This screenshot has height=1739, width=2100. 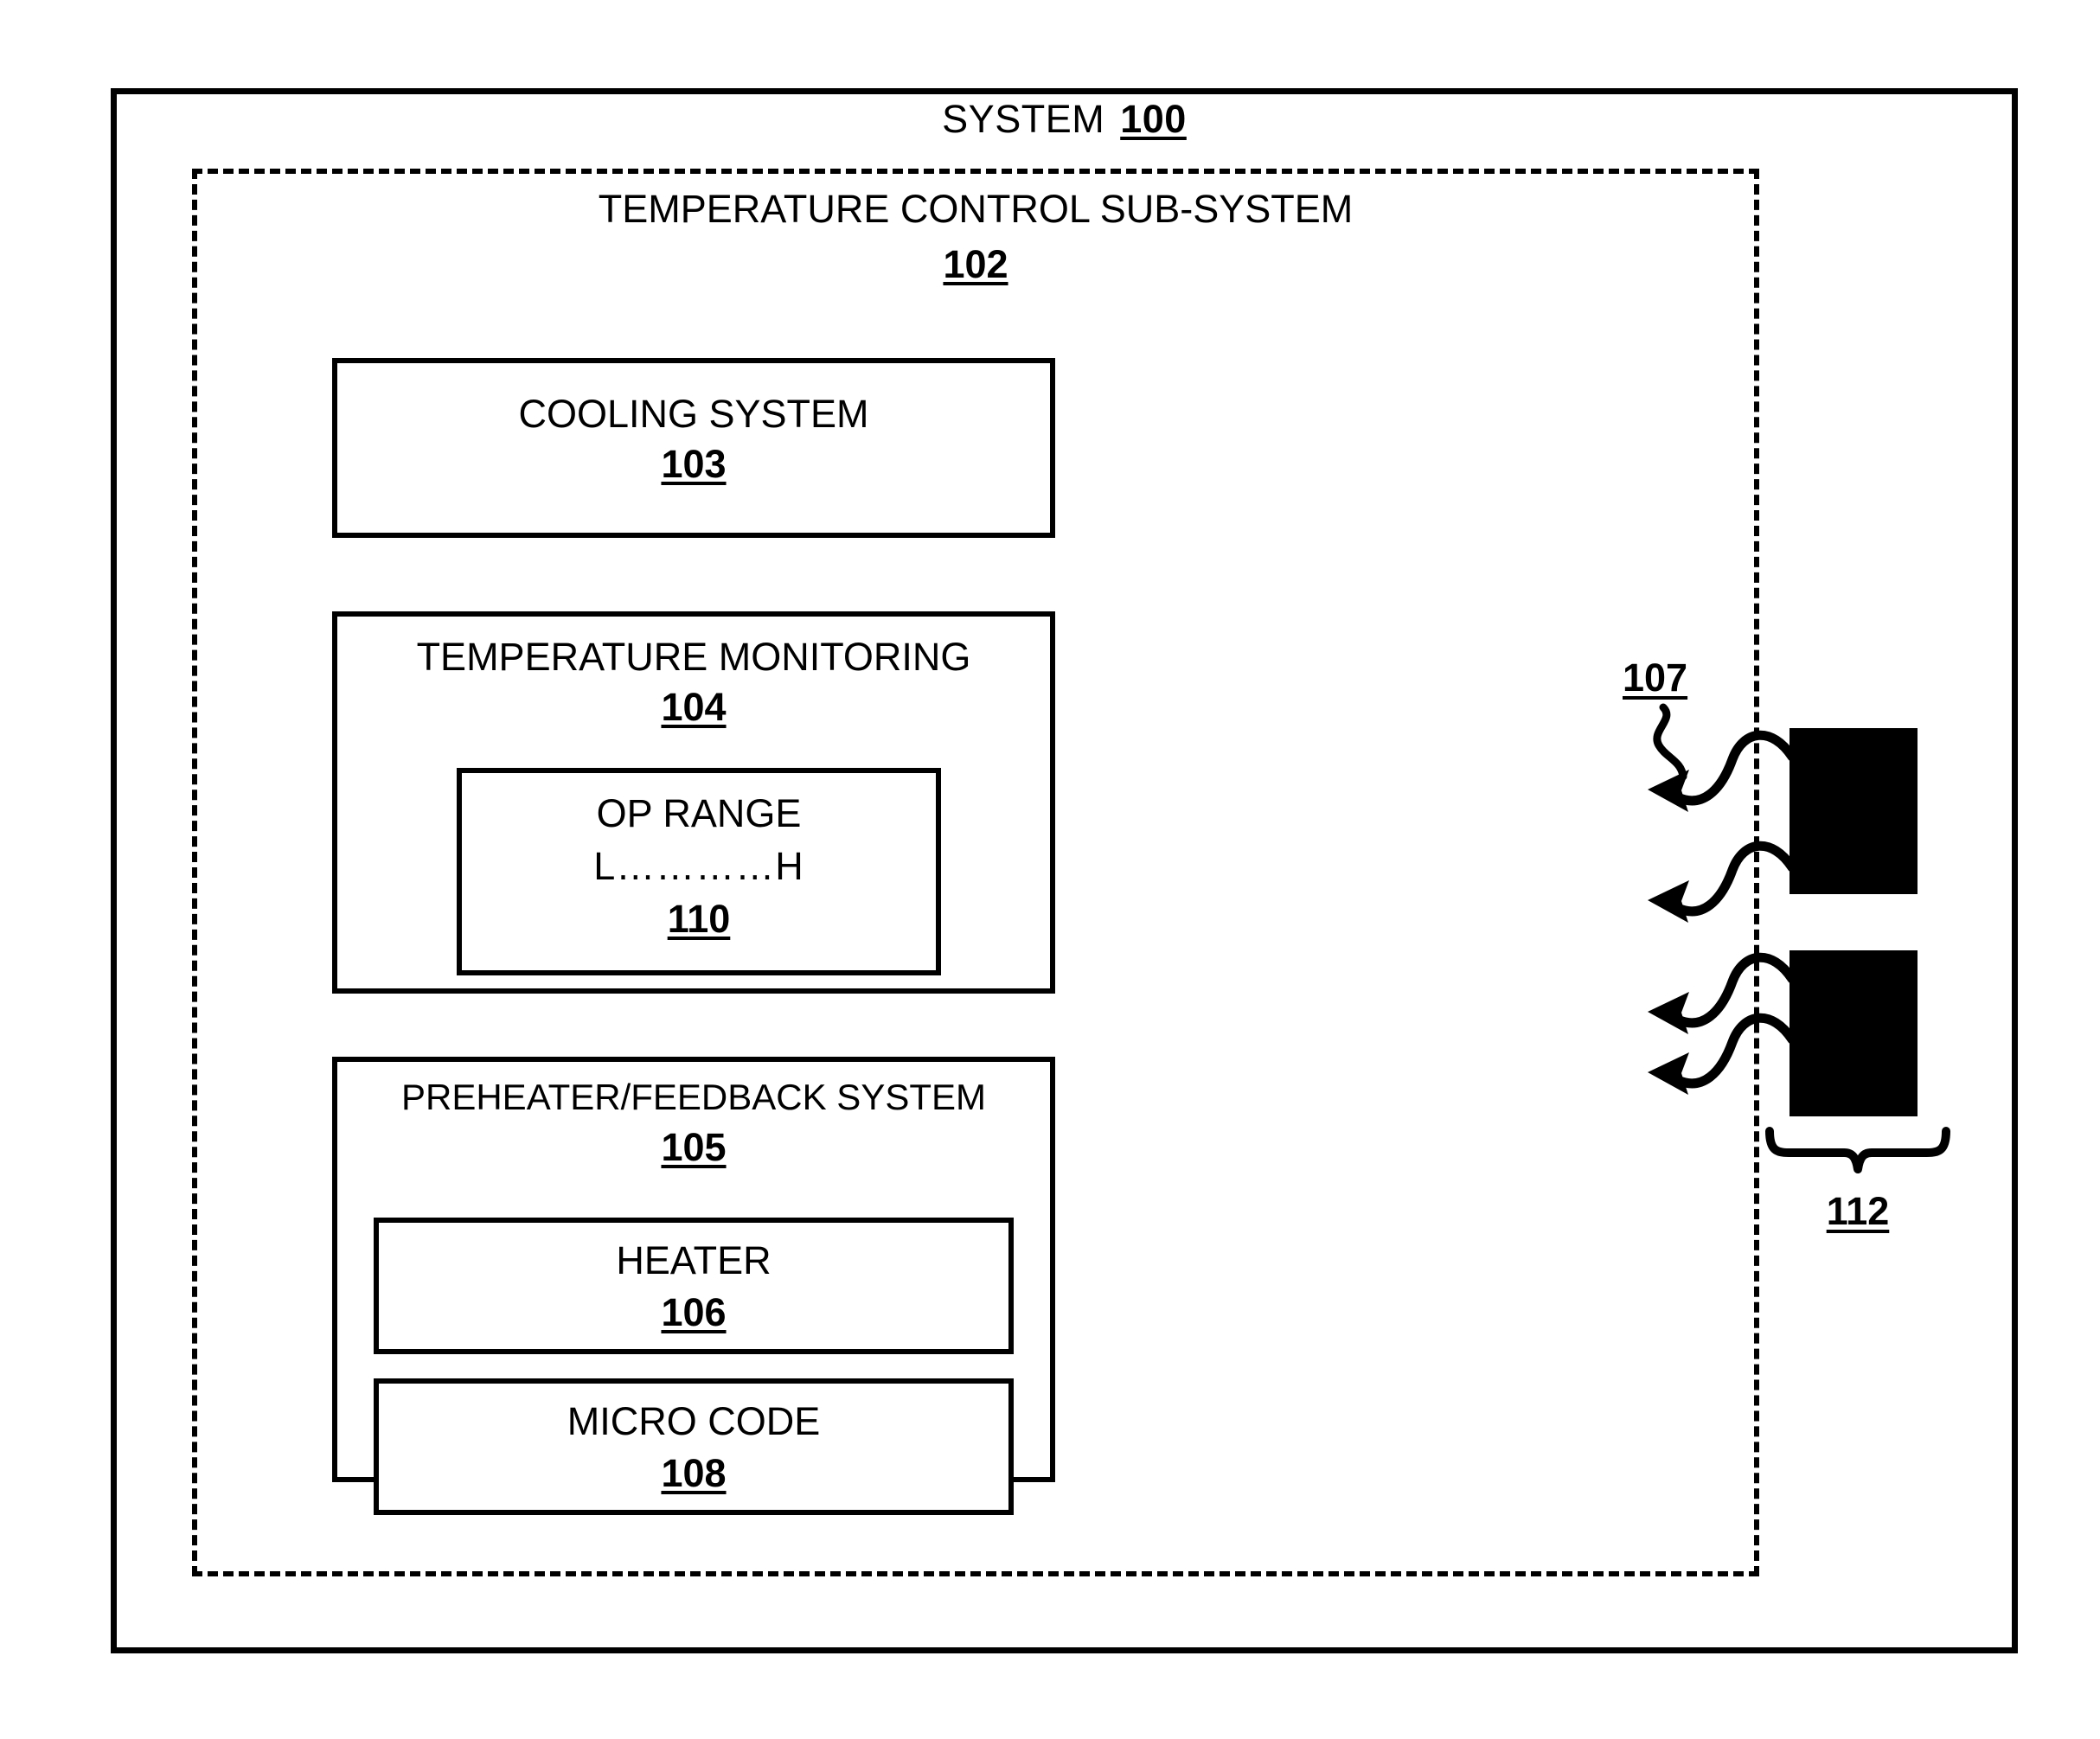 I want to click on heater-block: HEATER 106, so click(x=694, y=1286).